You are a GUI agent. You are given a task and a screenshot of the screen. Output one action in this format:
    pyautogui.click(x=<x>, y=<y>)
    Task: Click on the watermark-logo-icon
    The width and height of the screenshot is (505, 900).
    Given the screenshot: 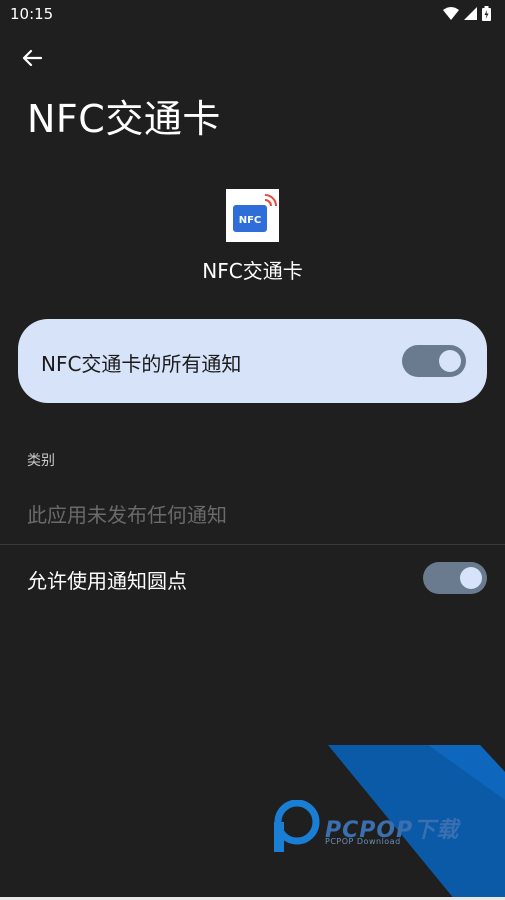 What is the action you would take?
    pyautogui.click(x=297, y=826)
    